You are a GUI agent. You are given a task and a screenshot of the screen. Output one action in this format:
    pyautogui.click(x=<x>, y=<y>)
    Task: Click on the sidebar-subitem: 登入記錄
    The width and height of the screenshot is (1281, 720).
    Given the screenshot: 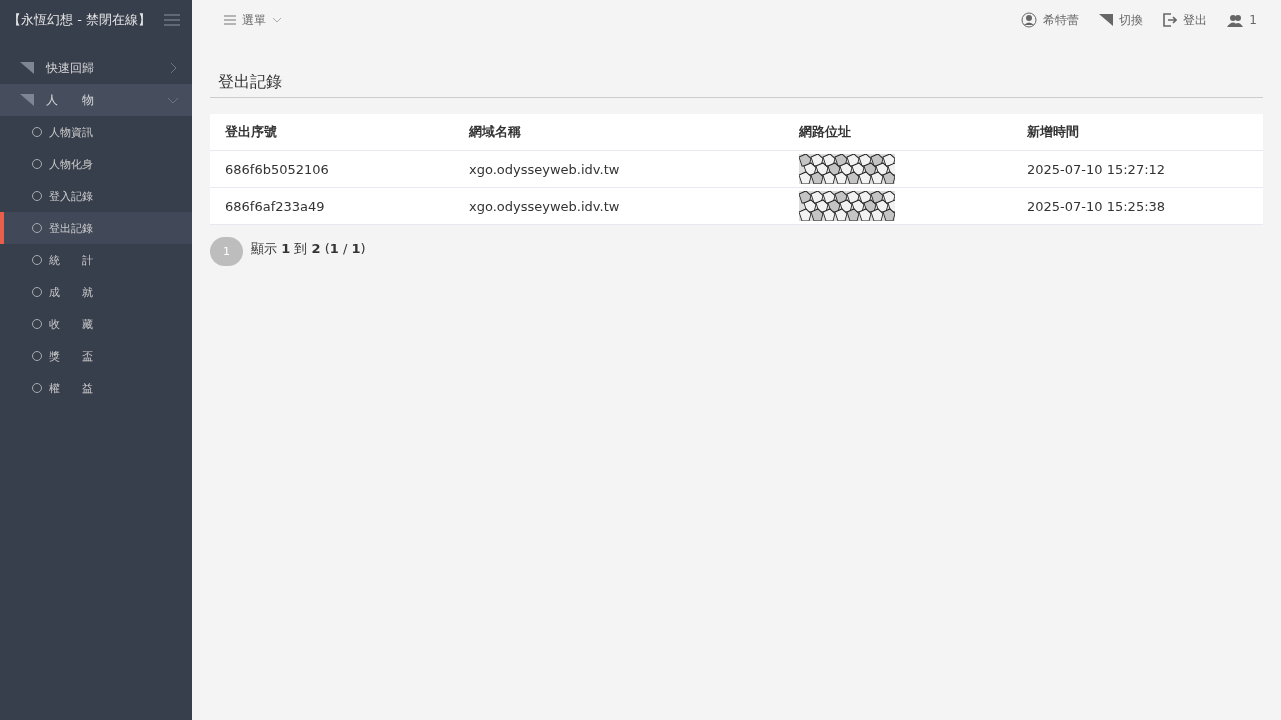 What is the action you would take?
    pyautogui.click(x=96, y=196)
    